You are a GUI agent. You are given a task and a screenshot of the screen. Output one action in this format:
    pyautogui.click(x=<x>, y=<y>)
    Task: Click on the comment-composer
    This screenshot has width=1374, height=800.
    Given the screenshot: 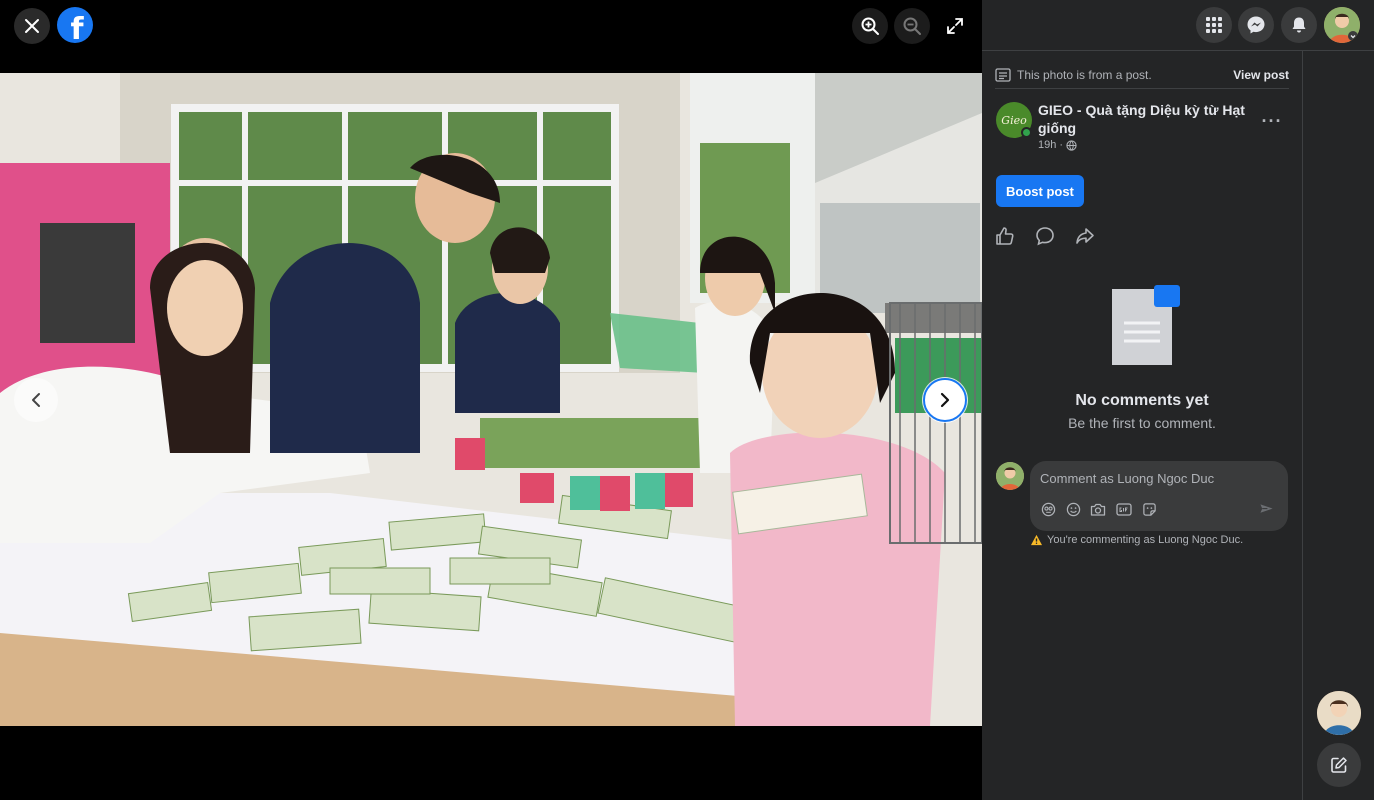 What is the action you would take?
    pyautogui.click(x=1159, y=496)
    